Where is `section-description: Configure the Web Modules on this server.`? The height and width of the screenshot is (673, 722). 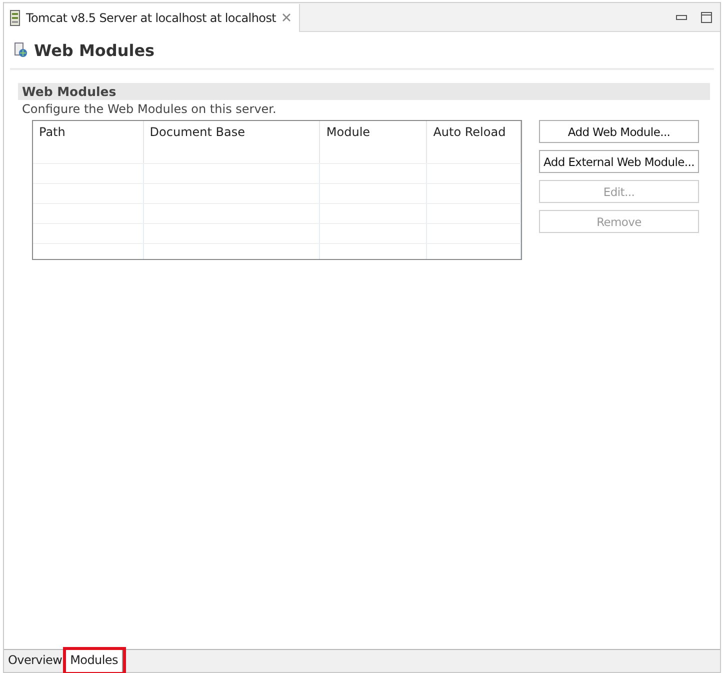
section-description: Configure the Web Modules on this server. is located at coordinates (149, 109).